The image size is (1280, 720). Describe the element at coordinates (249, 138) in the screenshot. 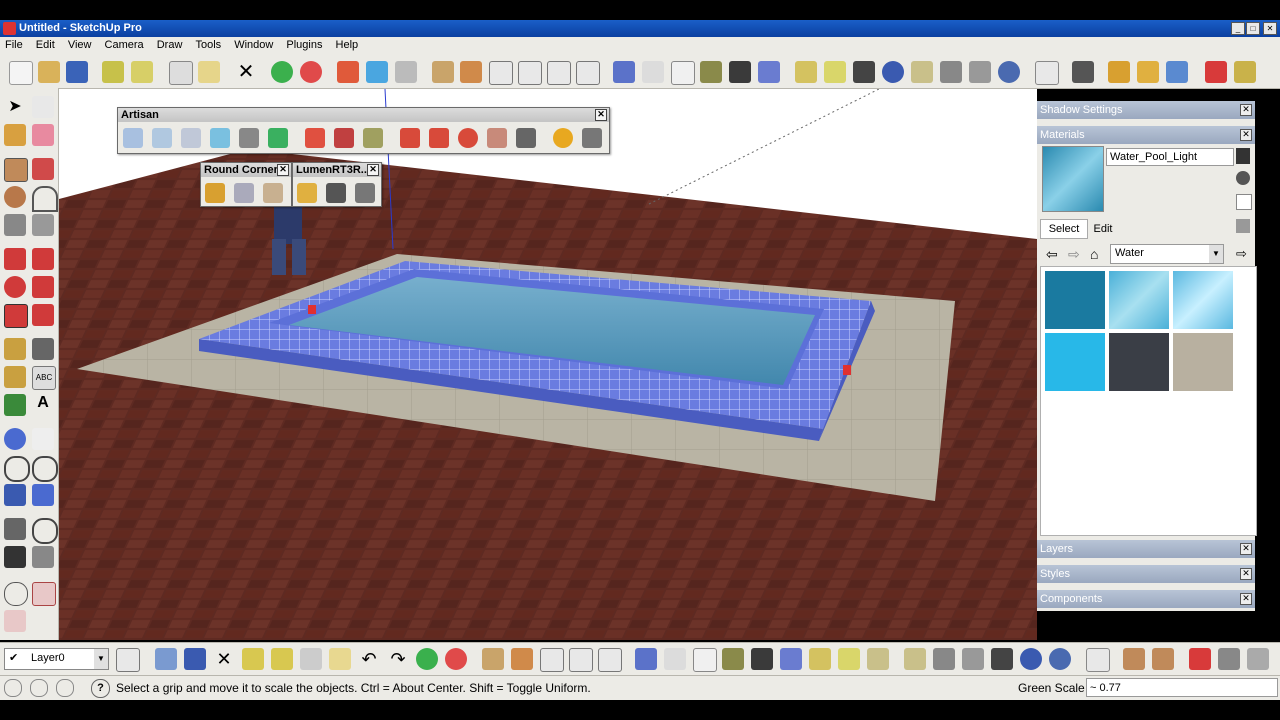

I see `artisan-knife-icon` at that location.